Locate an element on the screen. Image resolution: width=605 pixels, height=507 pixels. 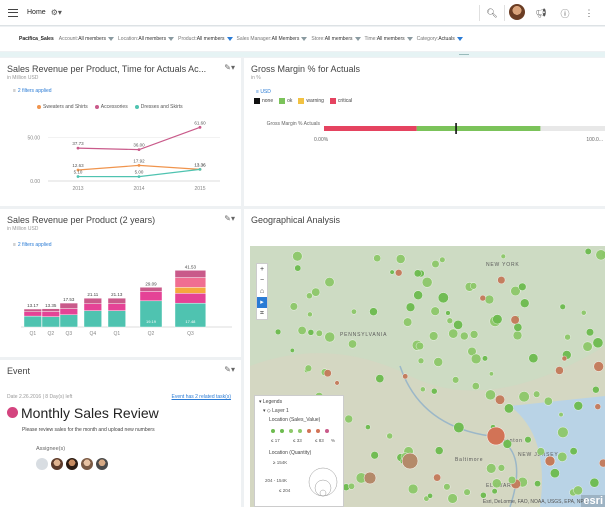
filter-label: Product: is located at coordinates (187, 39).